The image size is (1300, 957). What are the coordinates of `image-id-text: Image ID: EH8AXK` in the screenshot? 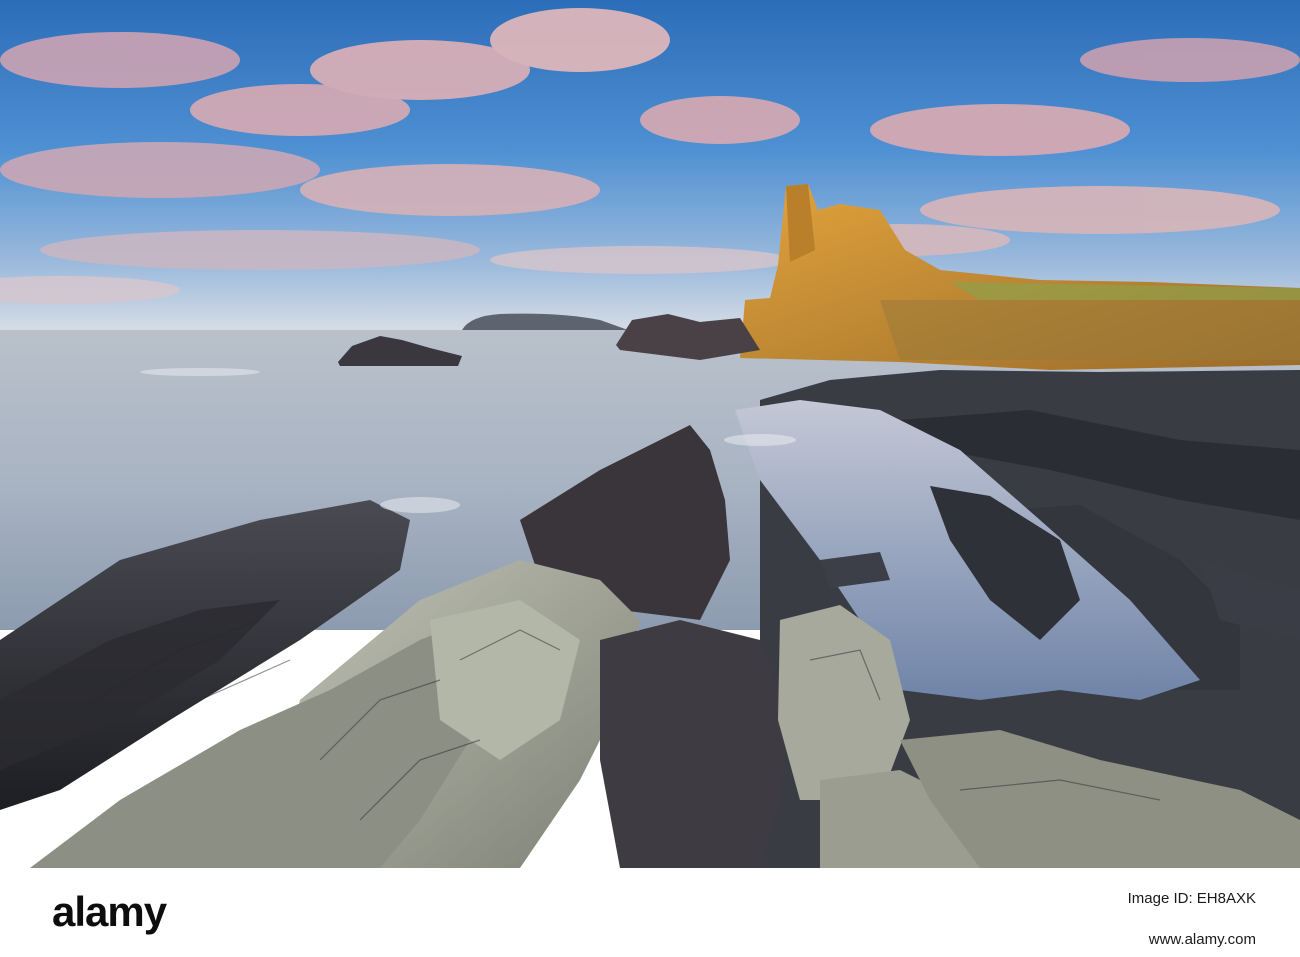 It's located at (1191, 898).